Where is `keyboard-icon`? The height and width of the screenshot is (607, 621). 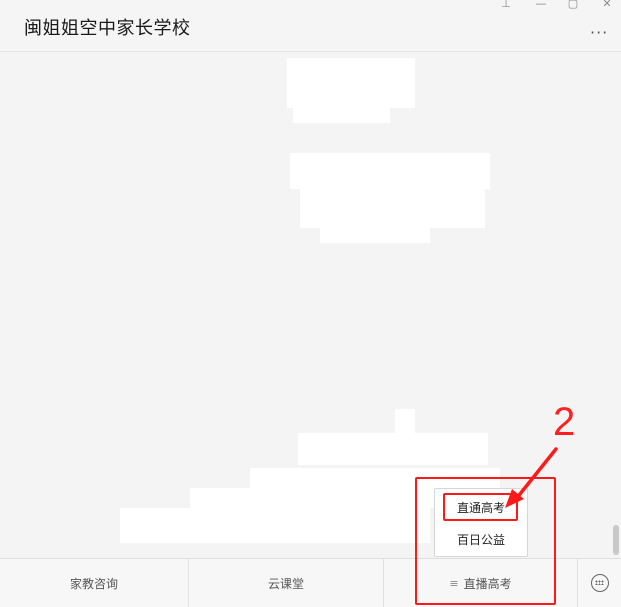
keyboard-icon is located at coordinates (599, 583).